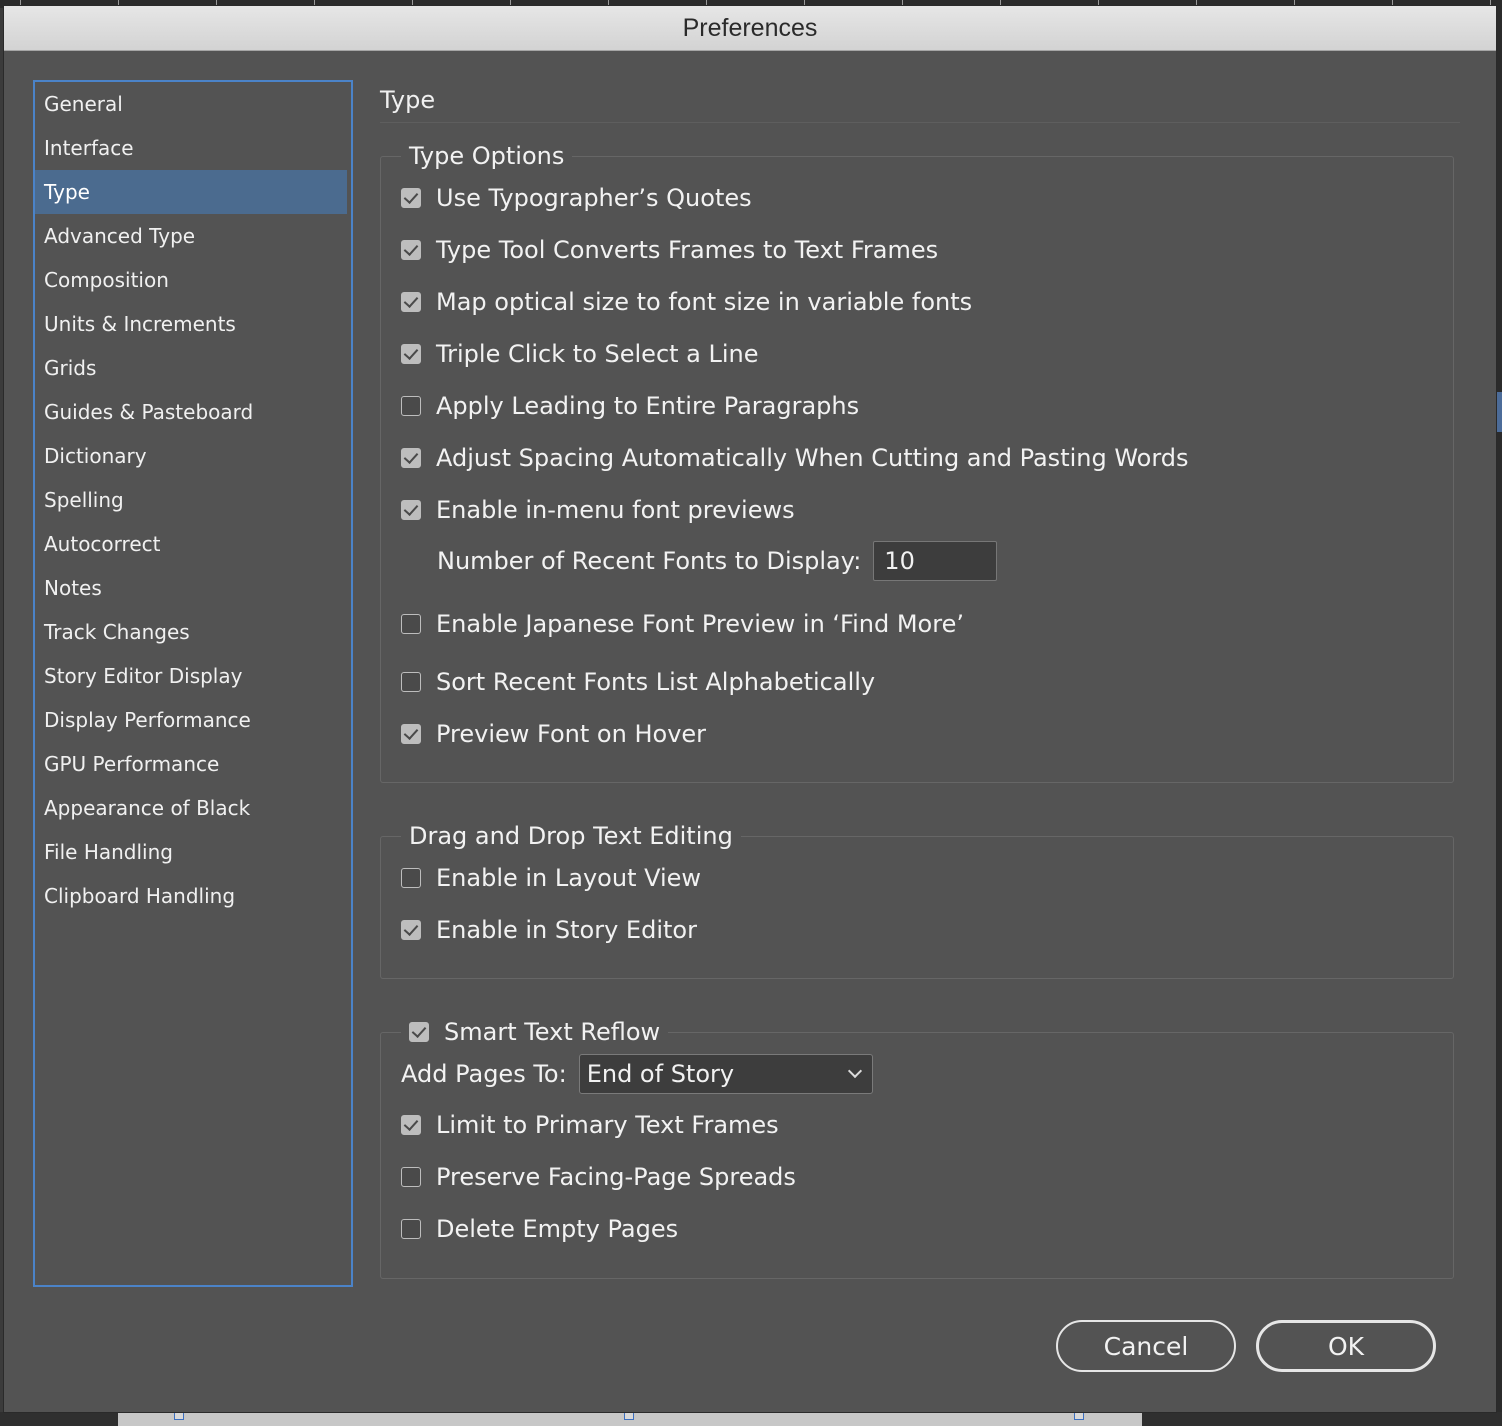 The width and height of the screenshot is (1502, 1426). Describe the element at coordinates (1346, 1346) in the screenshot. I see `ok-button: OK` at that location.